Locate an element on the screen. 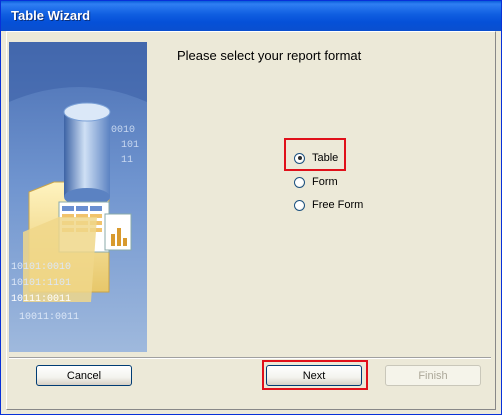  option-form: Form is located at coordinates (316, 182).